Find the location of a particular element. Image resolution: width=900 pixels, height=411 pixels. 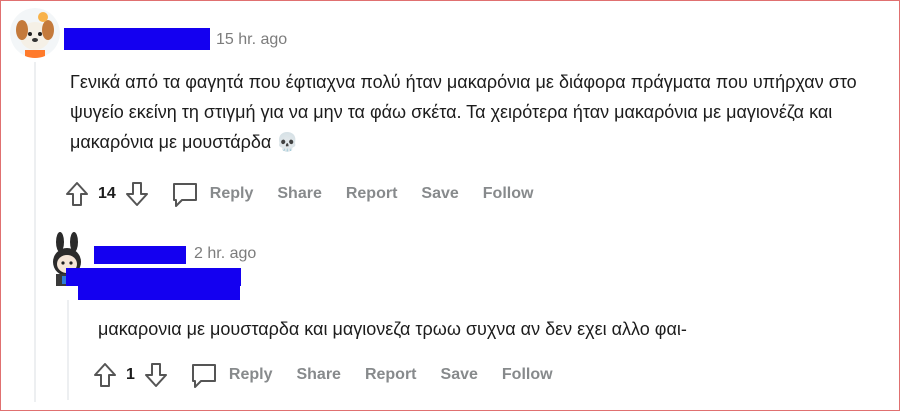

user-avatar is located at coordinates (35, 33).